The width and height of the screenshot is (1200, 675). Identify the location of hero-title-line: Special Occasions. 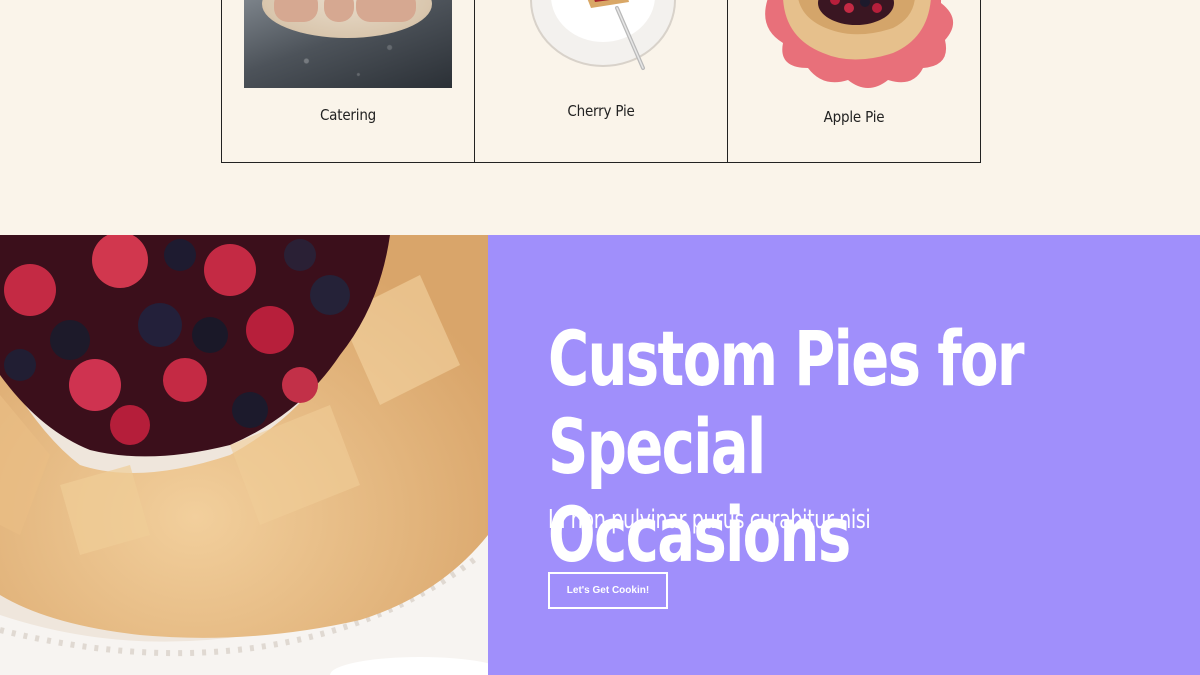
(699, 490).